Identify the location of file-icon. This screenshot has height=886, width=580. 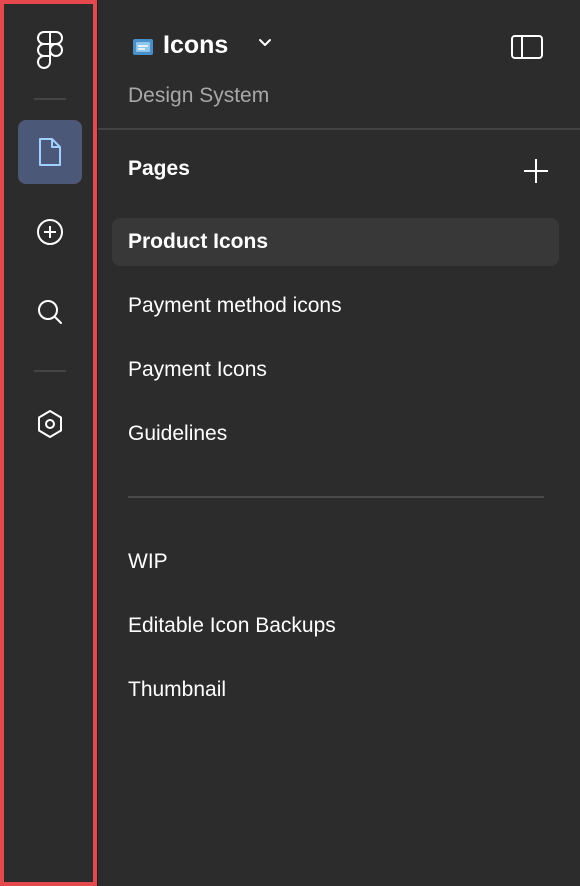
(50, 152).